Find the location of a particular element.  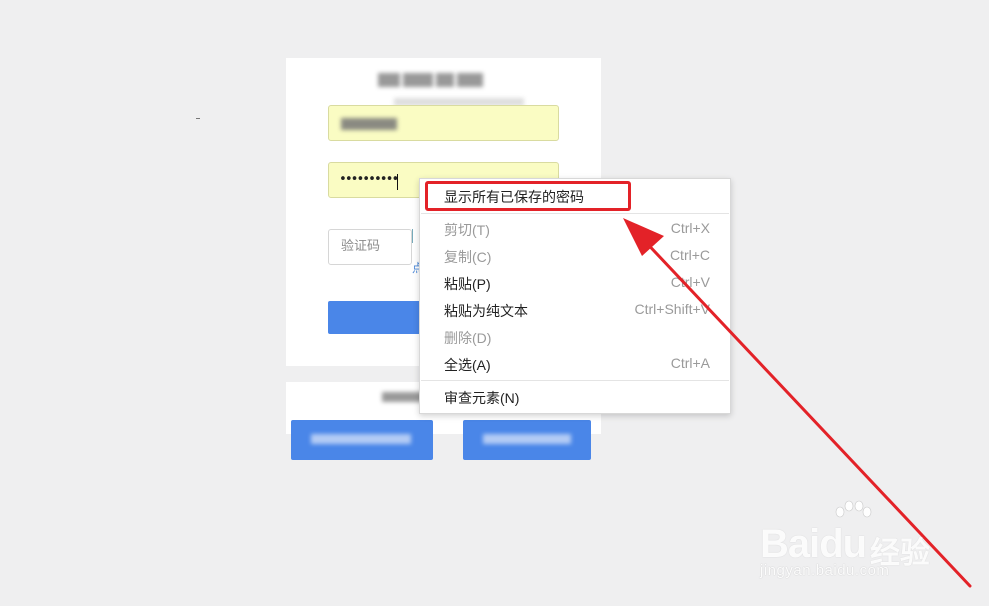

arrow-head is located at coordinates (643, 237).